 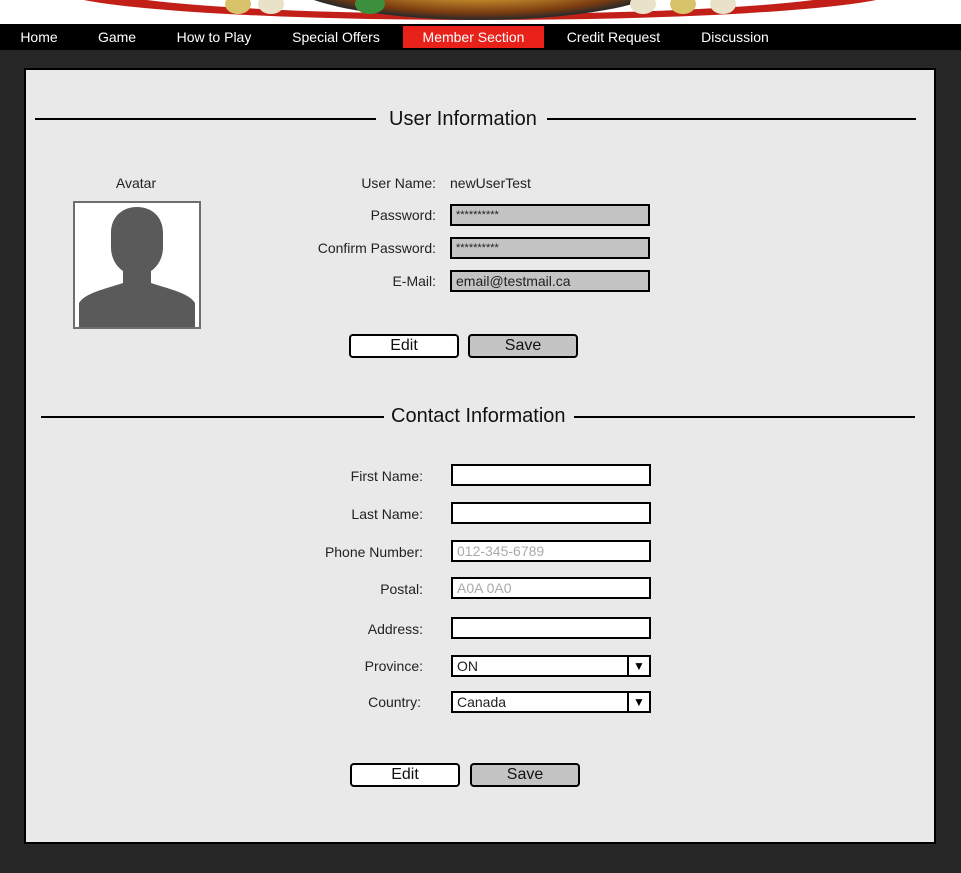 I want to click on contact-information-title: Contact Information, so click(x=478, y=416).